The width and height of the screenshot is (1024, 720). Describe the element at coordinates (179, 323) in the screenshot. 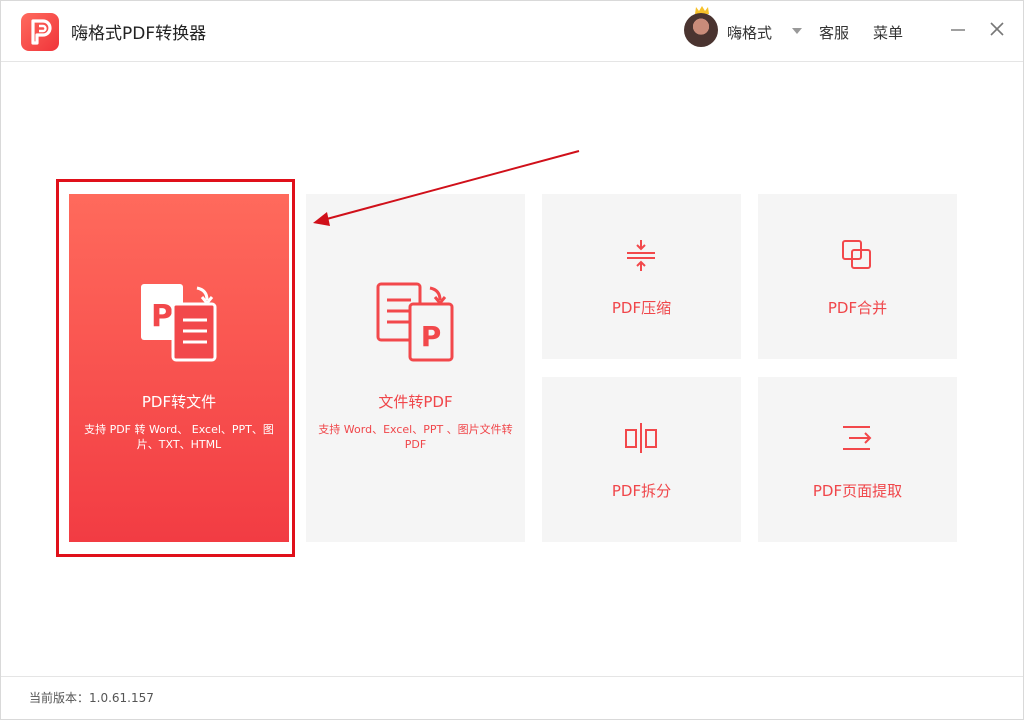

I see `pdf-to-file-icon: P` at that location.